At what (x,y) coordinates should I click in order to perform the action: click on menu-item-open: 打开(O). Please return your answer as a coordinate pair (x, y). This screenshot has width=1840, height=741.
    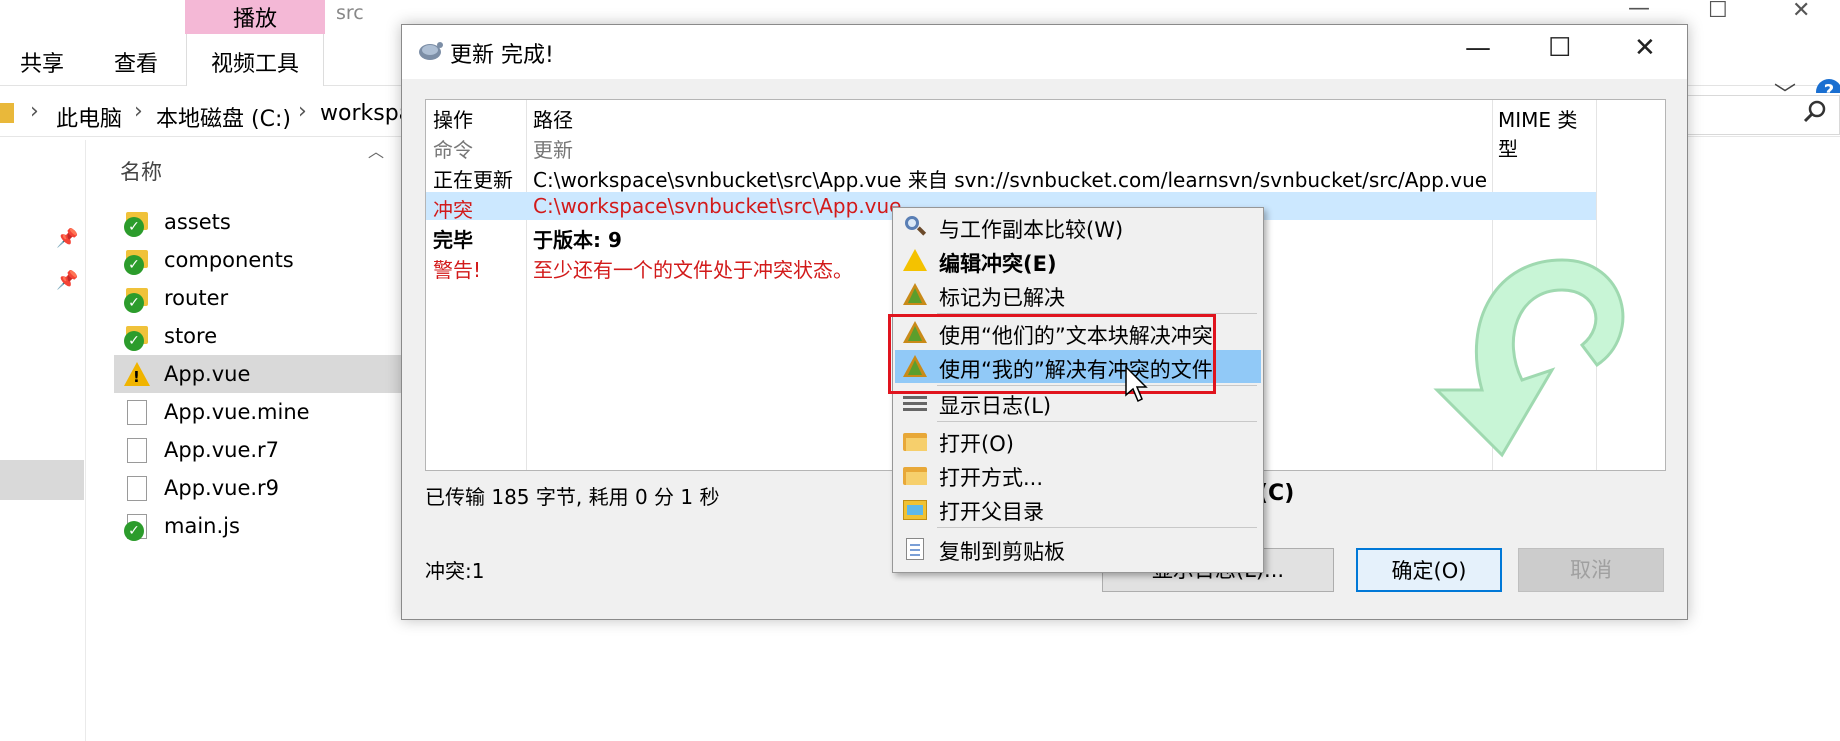
    Looking at the image, I should click on (1078, 440).